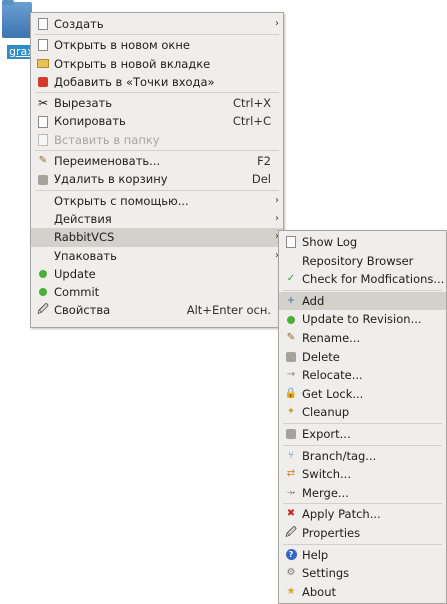  Describe the element at coordinates (319, 591) in the screenshot. I see `menu-item-label: About` at that location.